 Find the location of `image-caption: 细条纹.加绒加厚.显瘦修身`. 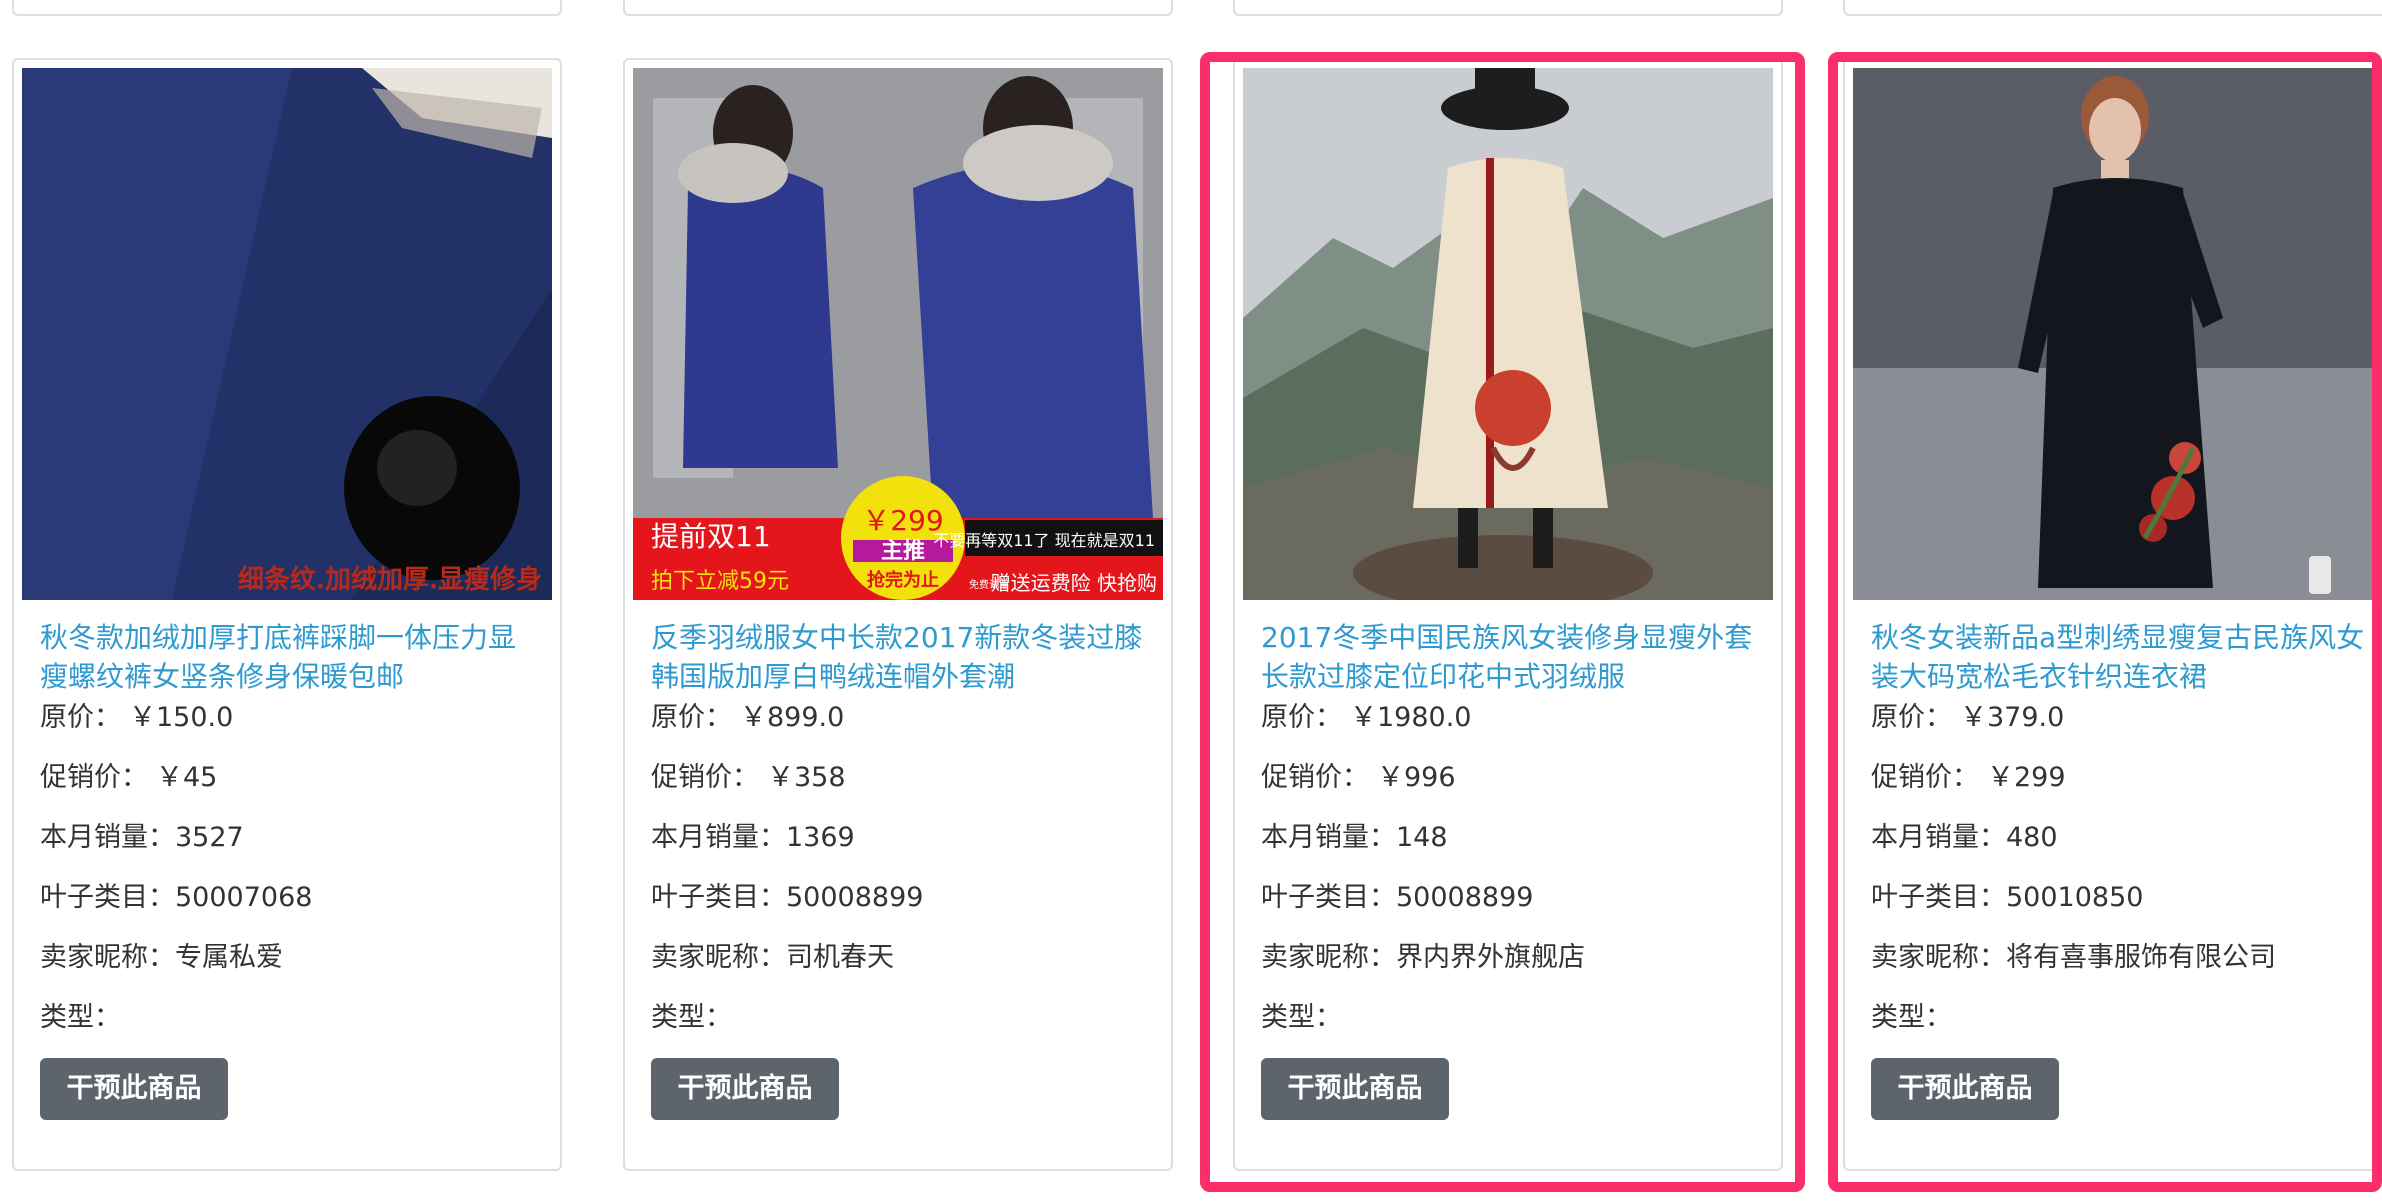

image-caption: 细条纹.加绒加厚.显瘦修身 is located at coordinates (390, 579).